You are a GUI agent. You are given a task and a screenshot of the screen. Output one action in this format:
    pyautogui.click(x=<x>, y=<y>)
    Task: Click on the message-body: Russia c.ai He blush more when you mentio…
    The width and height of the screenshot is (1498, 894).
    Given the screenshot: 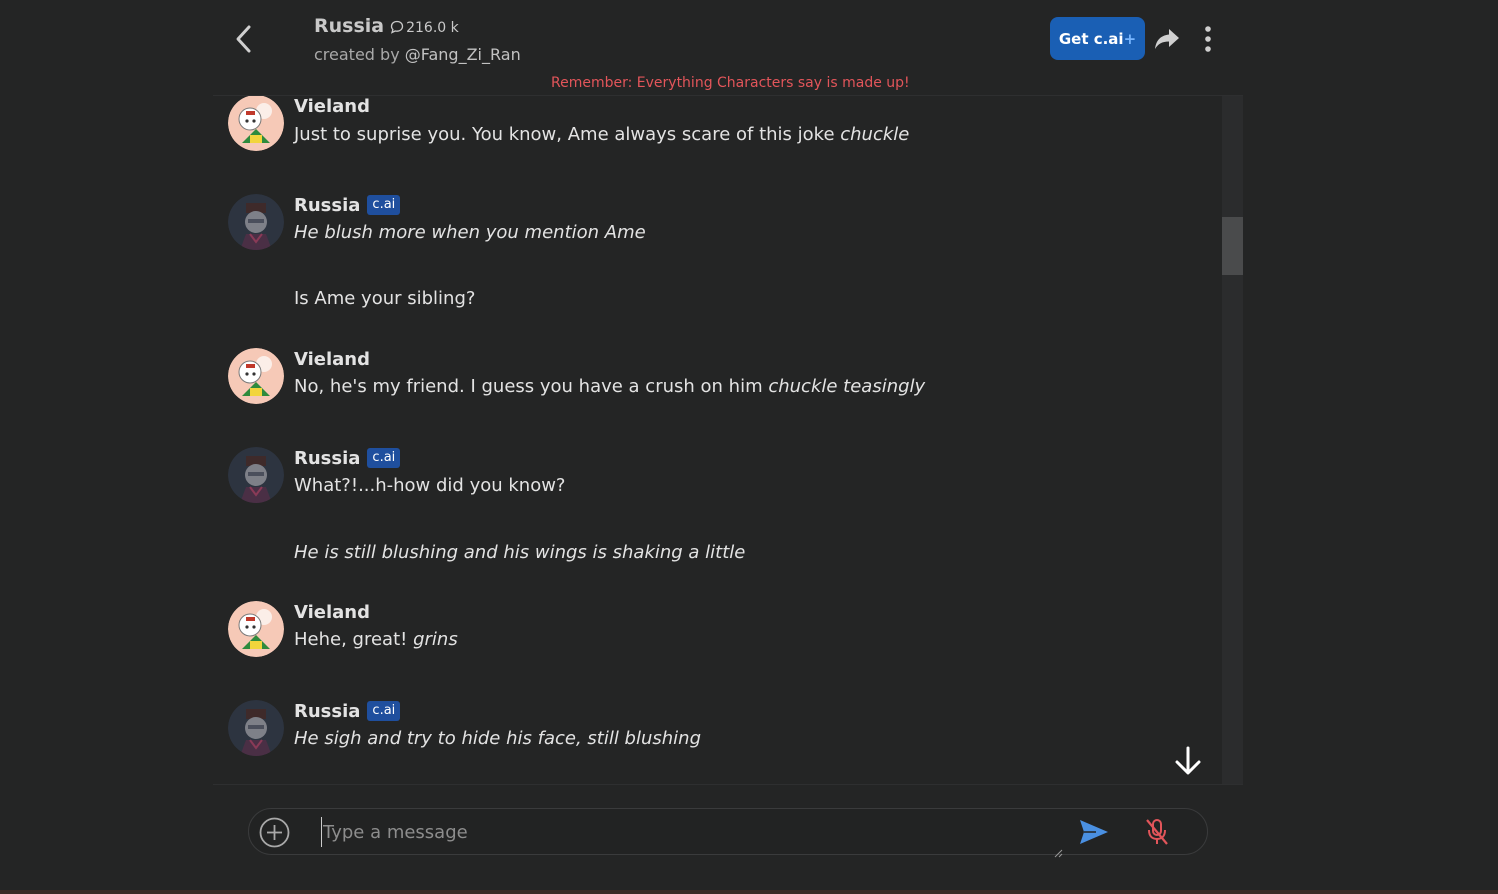 What is the action you would take?
    pyautogui.click(x=694, y=219)
    